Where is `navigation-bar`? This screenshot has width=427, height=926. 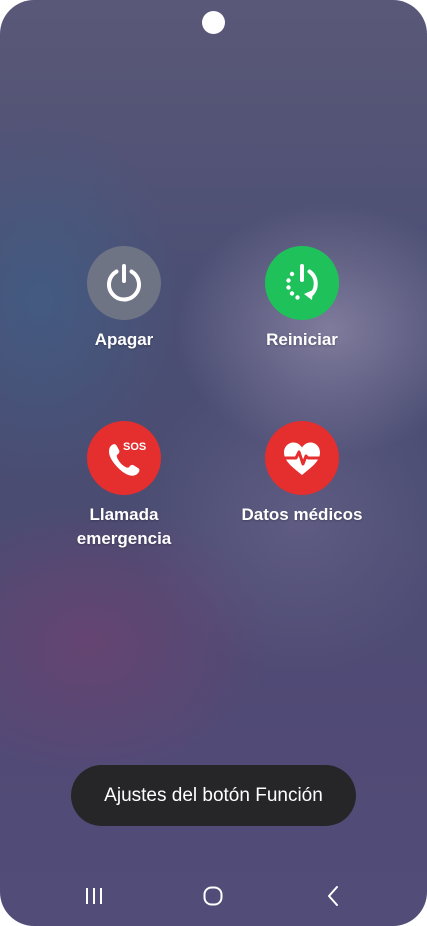
navigation-bar is located at coordinates (213, 896).